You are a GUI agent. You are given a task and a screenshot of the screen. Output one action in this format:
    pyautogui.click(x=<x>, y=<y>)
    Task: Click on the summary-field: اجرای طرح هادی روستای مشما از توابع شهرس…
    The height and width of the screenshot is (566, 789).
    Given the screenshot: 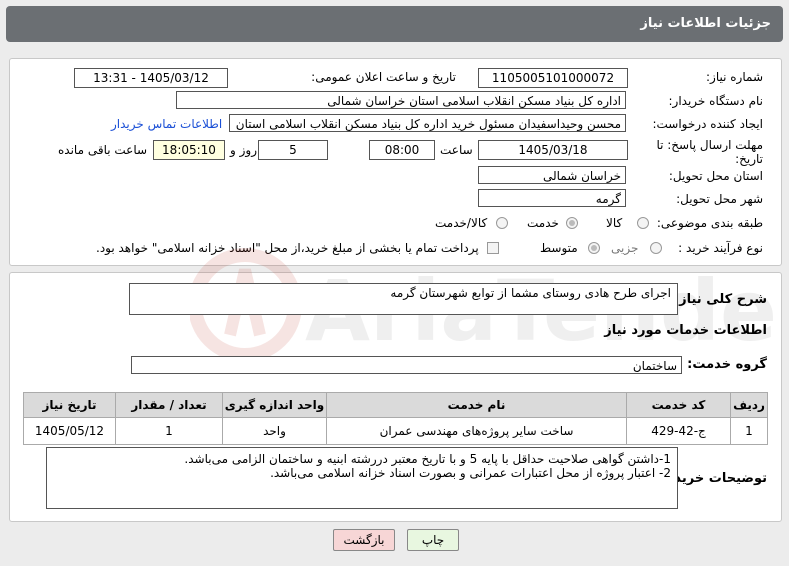 What is the action you would take?
    pyautogui.click(x=403, y=299)
    